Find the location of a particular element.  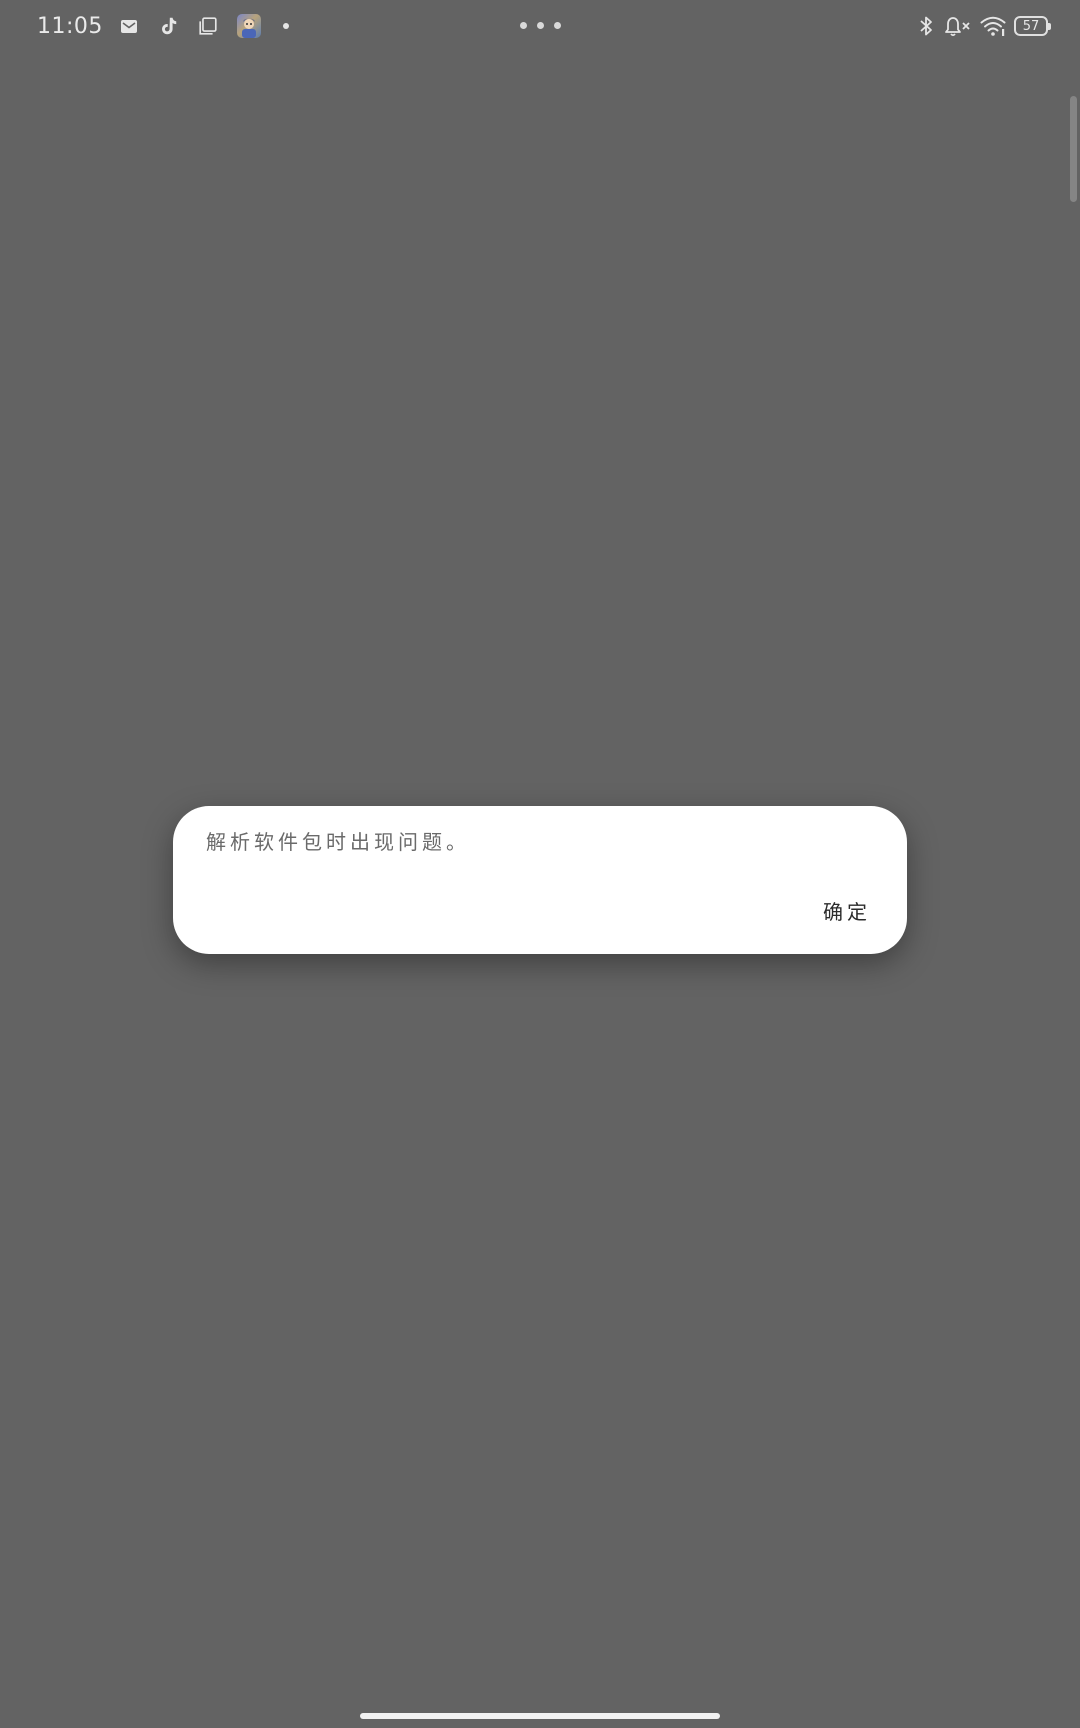

home-gesture-bar is located at coordinates (540, 1716).